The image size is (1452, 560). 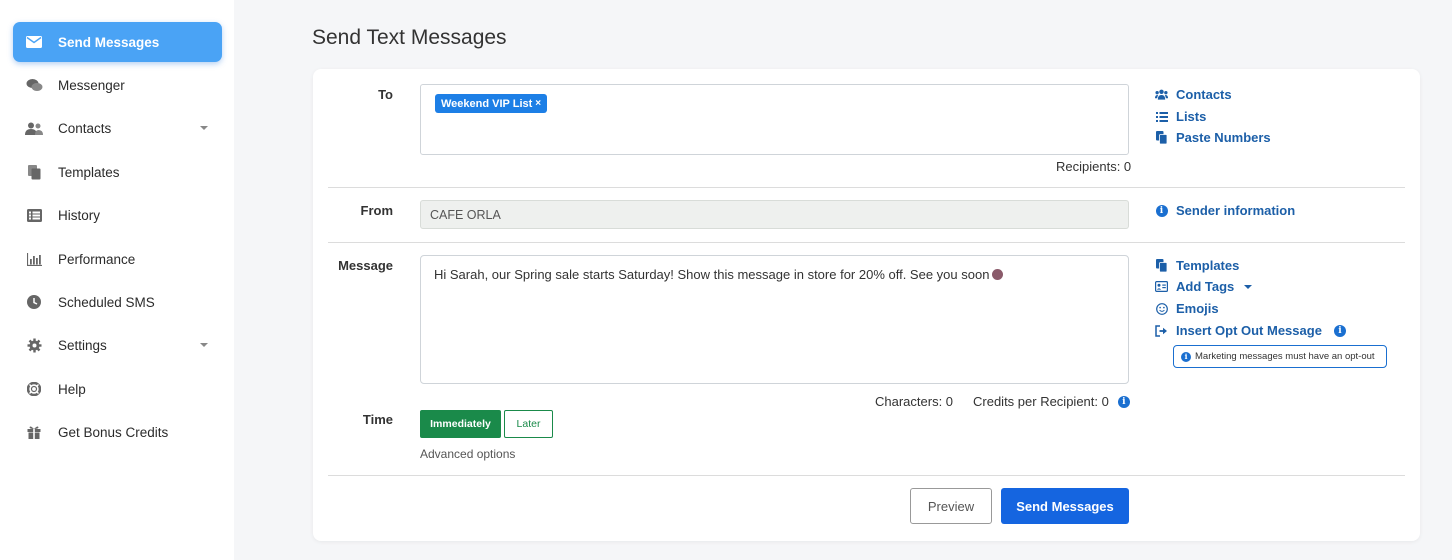 I want to click on sidebar-item-send-messages: Send Messages, so click(x=117, y=42).